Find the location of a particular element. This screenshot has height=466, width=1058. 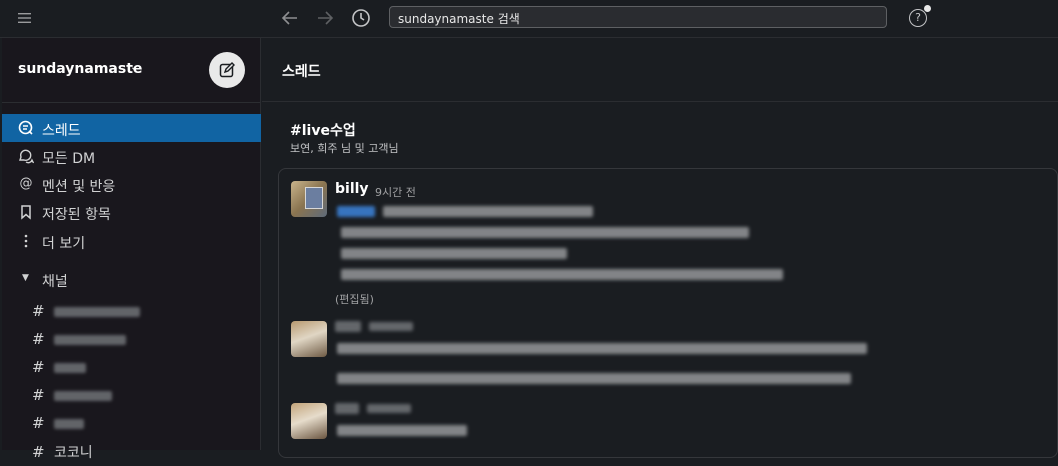

channels-label: 채널 is located at coordinates (55, 282).